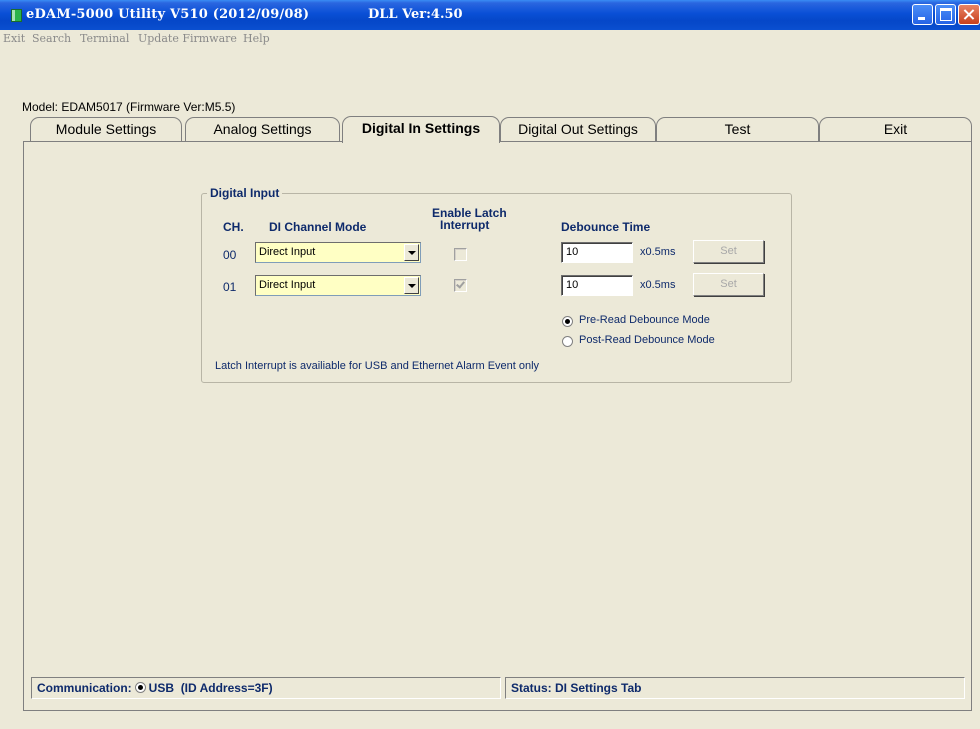 The width and height of the screenshot is (980, 729). What do you see at coordinates (415, 14) in the screenshot?
I see `dll-version: DLL Ver:4.50` at bounding box center [415, 14].